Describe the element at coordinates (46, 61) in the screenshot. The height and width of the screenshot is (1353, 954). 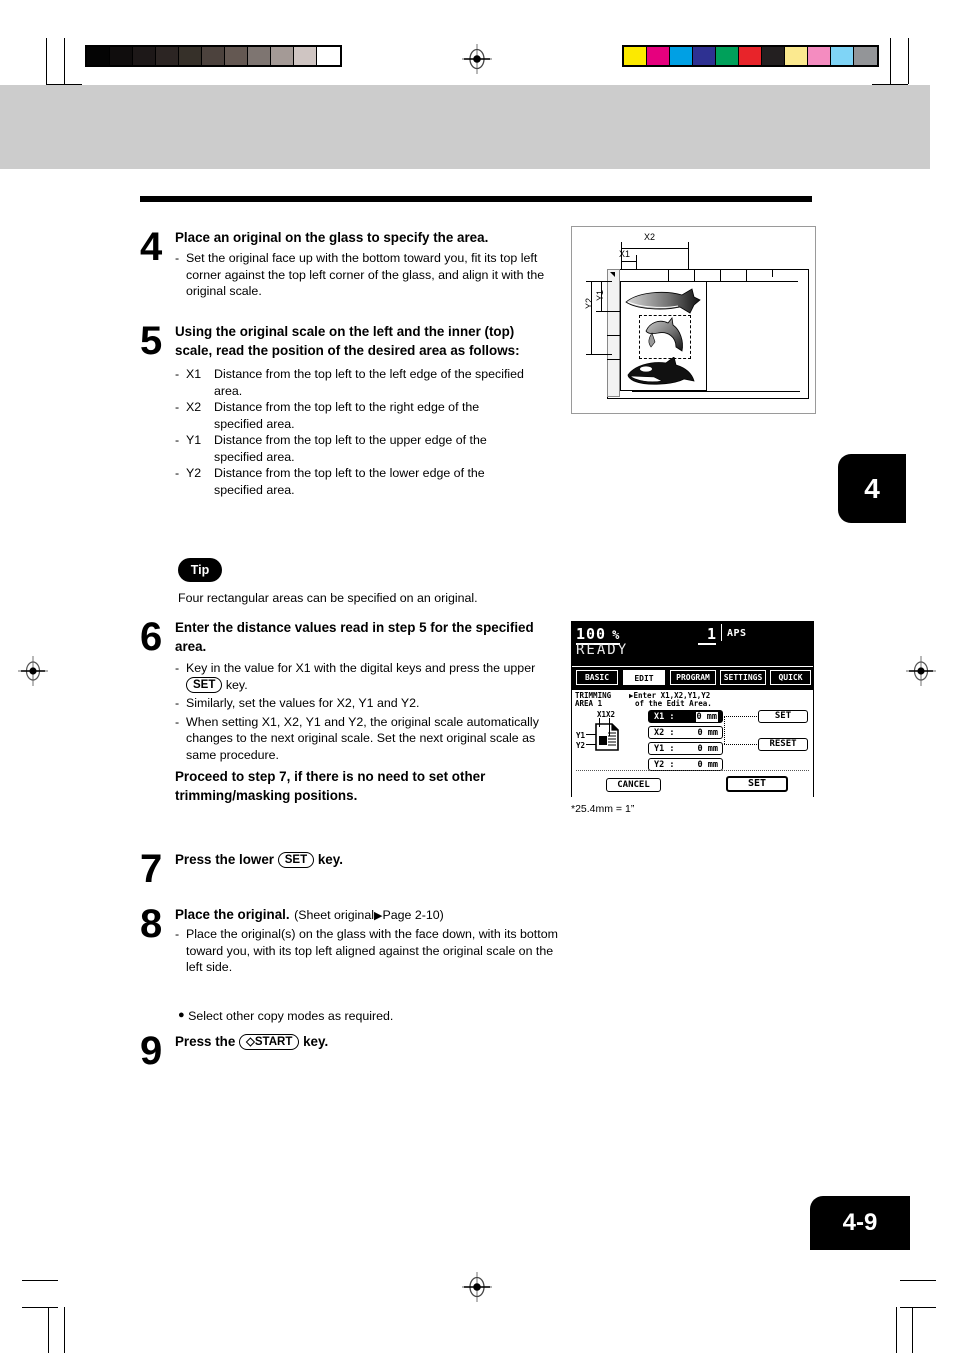
I see `crop-mark-top-left-vertical` at that location.